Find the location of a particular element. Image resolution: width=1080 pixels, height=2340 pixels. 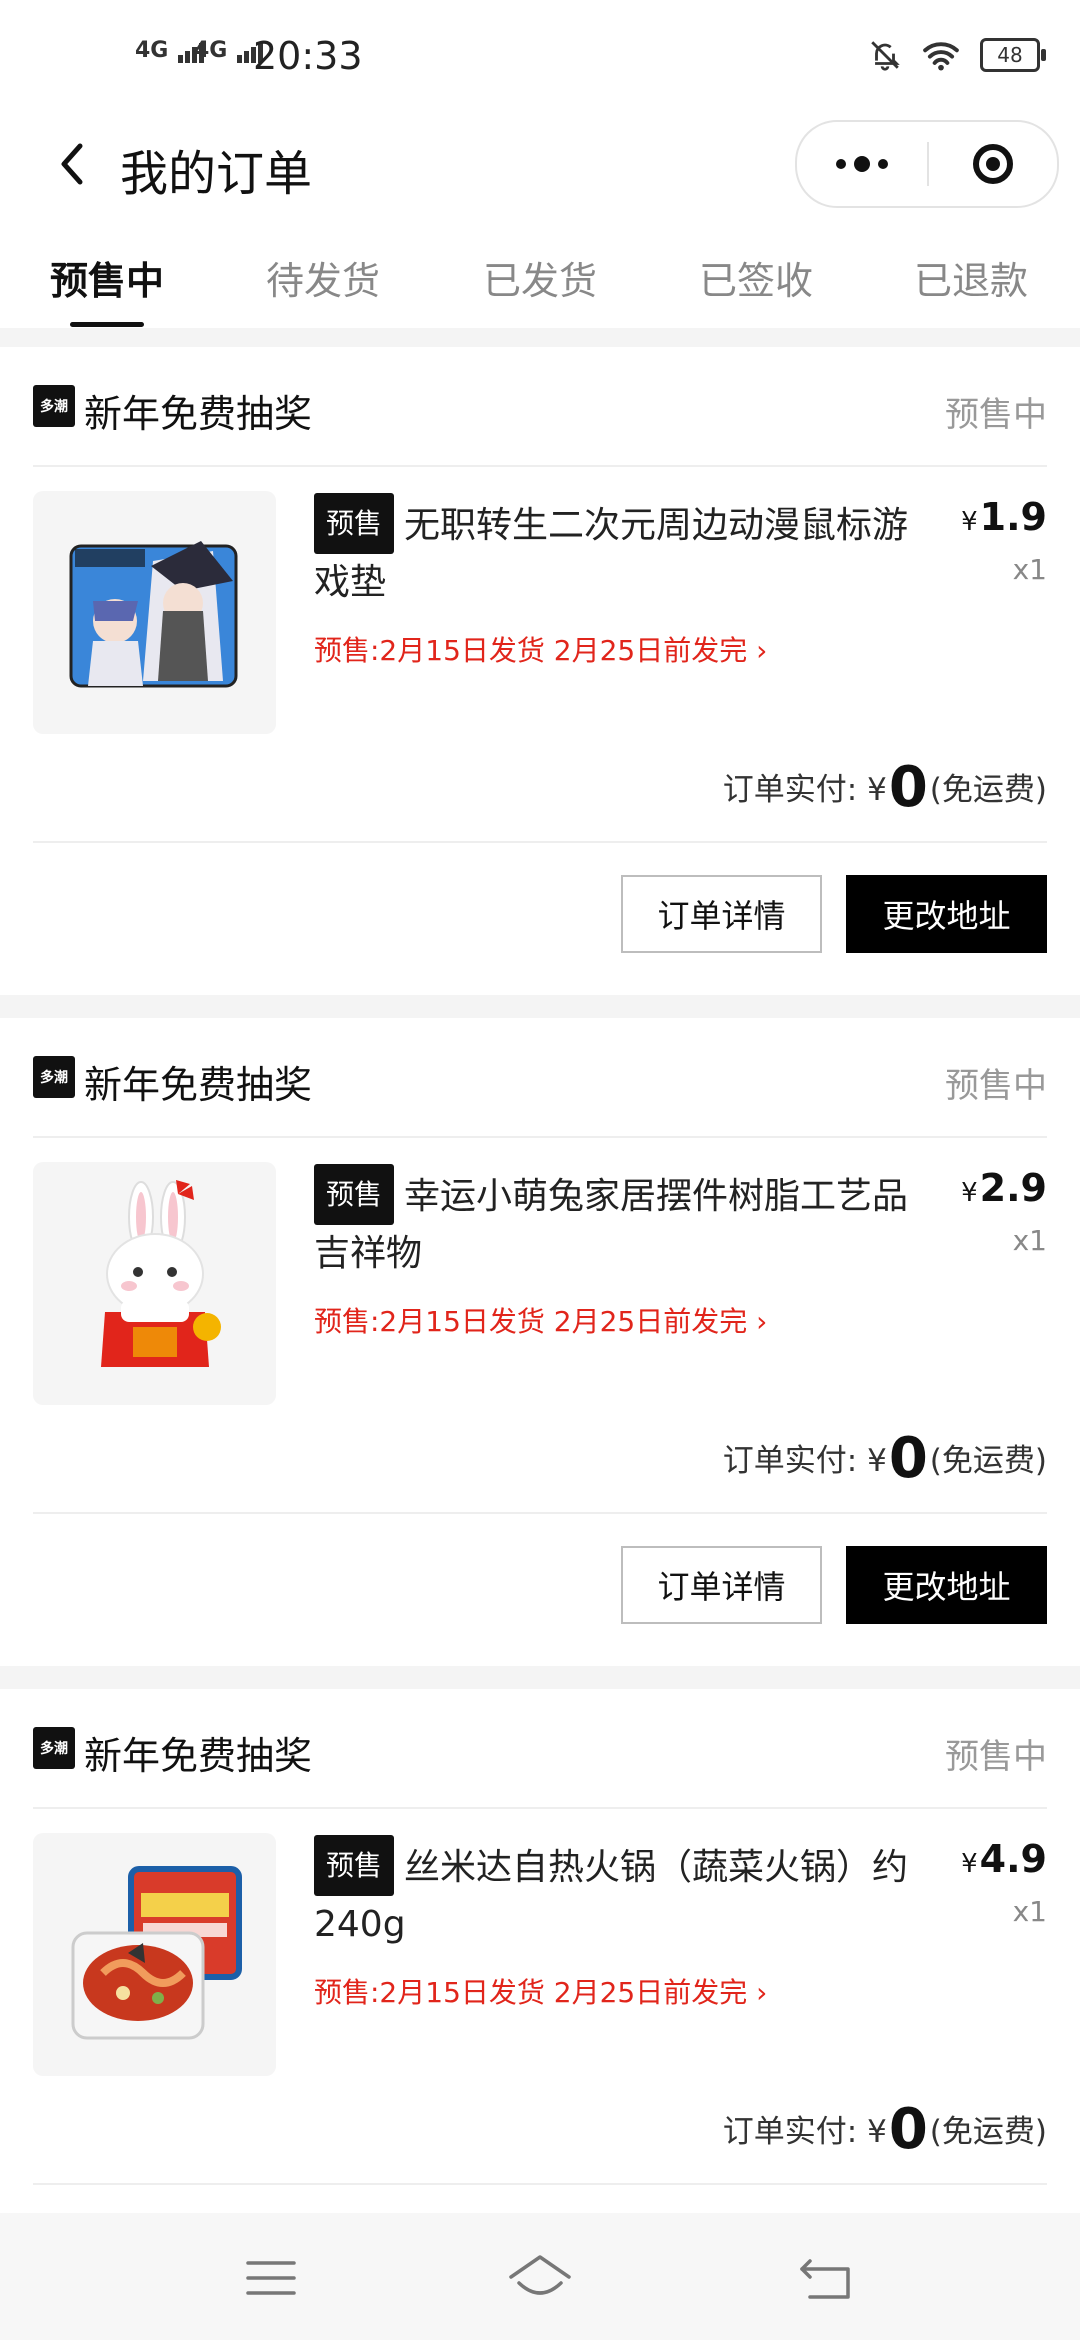

tab-shipped: 已发货 is located at coordinates (540, 277).